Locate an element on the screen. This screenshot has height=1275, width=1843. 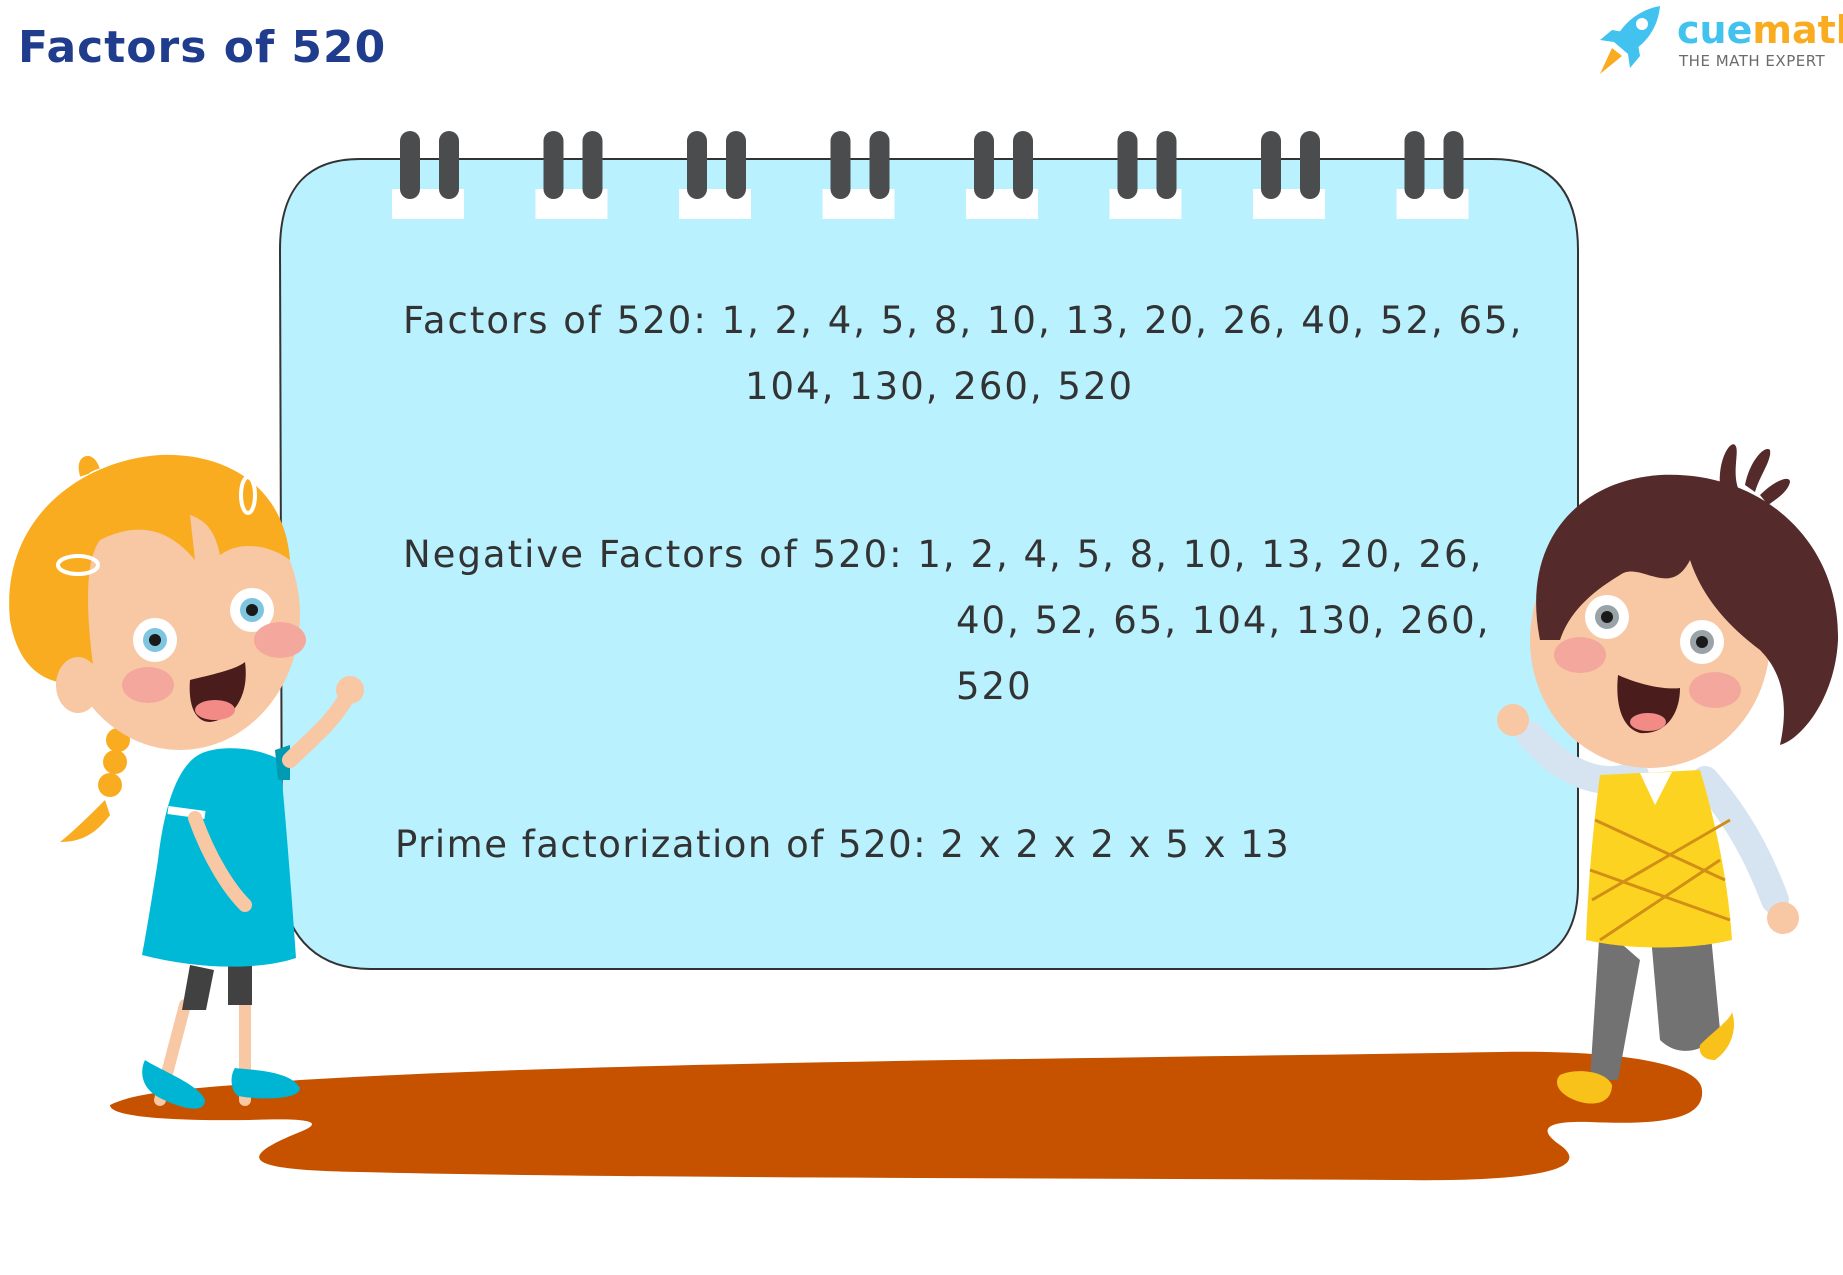
prime-factorization-label: Prime factorization of 520: is located at coordinates (661, 844).